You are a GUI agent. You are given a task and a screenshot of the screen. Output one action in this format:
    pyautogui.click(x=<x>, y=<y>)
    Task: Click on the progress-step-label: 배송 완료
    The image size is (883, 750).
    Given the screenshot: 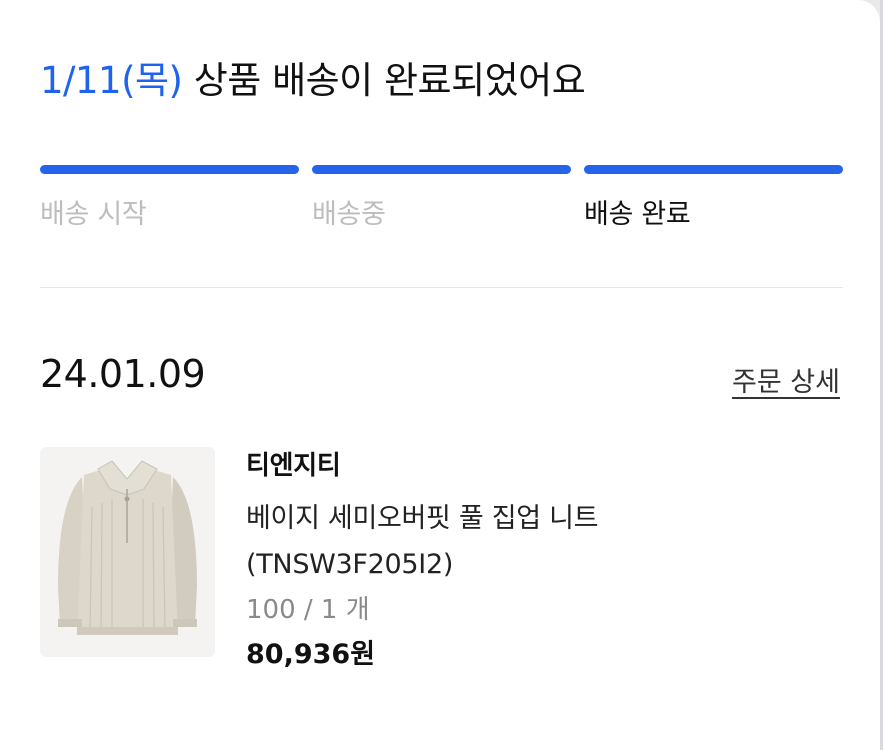 What is the action you would take?
    pyautogui.click(x=637, y=214)
    